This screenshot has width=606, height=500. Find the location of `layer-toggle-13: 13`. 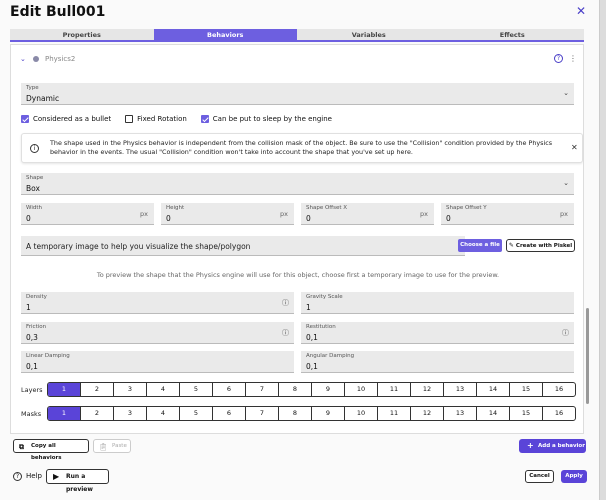

layer-toggle-13: 13 is located at coordinates (460, 389).